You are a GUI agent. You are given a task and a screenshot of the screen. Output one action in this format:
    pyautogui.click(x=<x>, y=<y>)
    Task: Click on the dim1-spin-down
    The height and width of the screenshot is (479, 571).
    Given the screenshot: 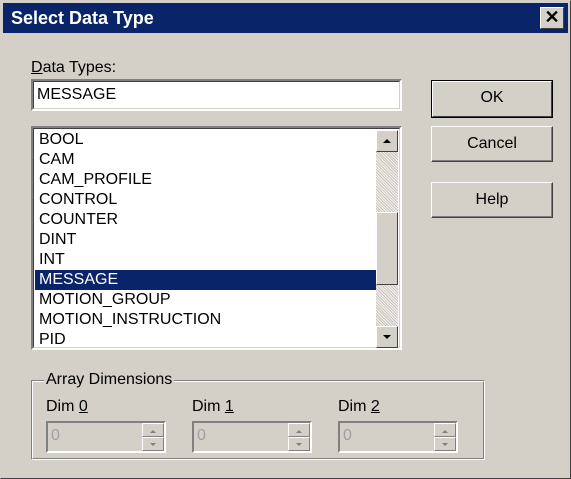 What is the action you would take?
    pyautogui.click(x=299, y=444)
    